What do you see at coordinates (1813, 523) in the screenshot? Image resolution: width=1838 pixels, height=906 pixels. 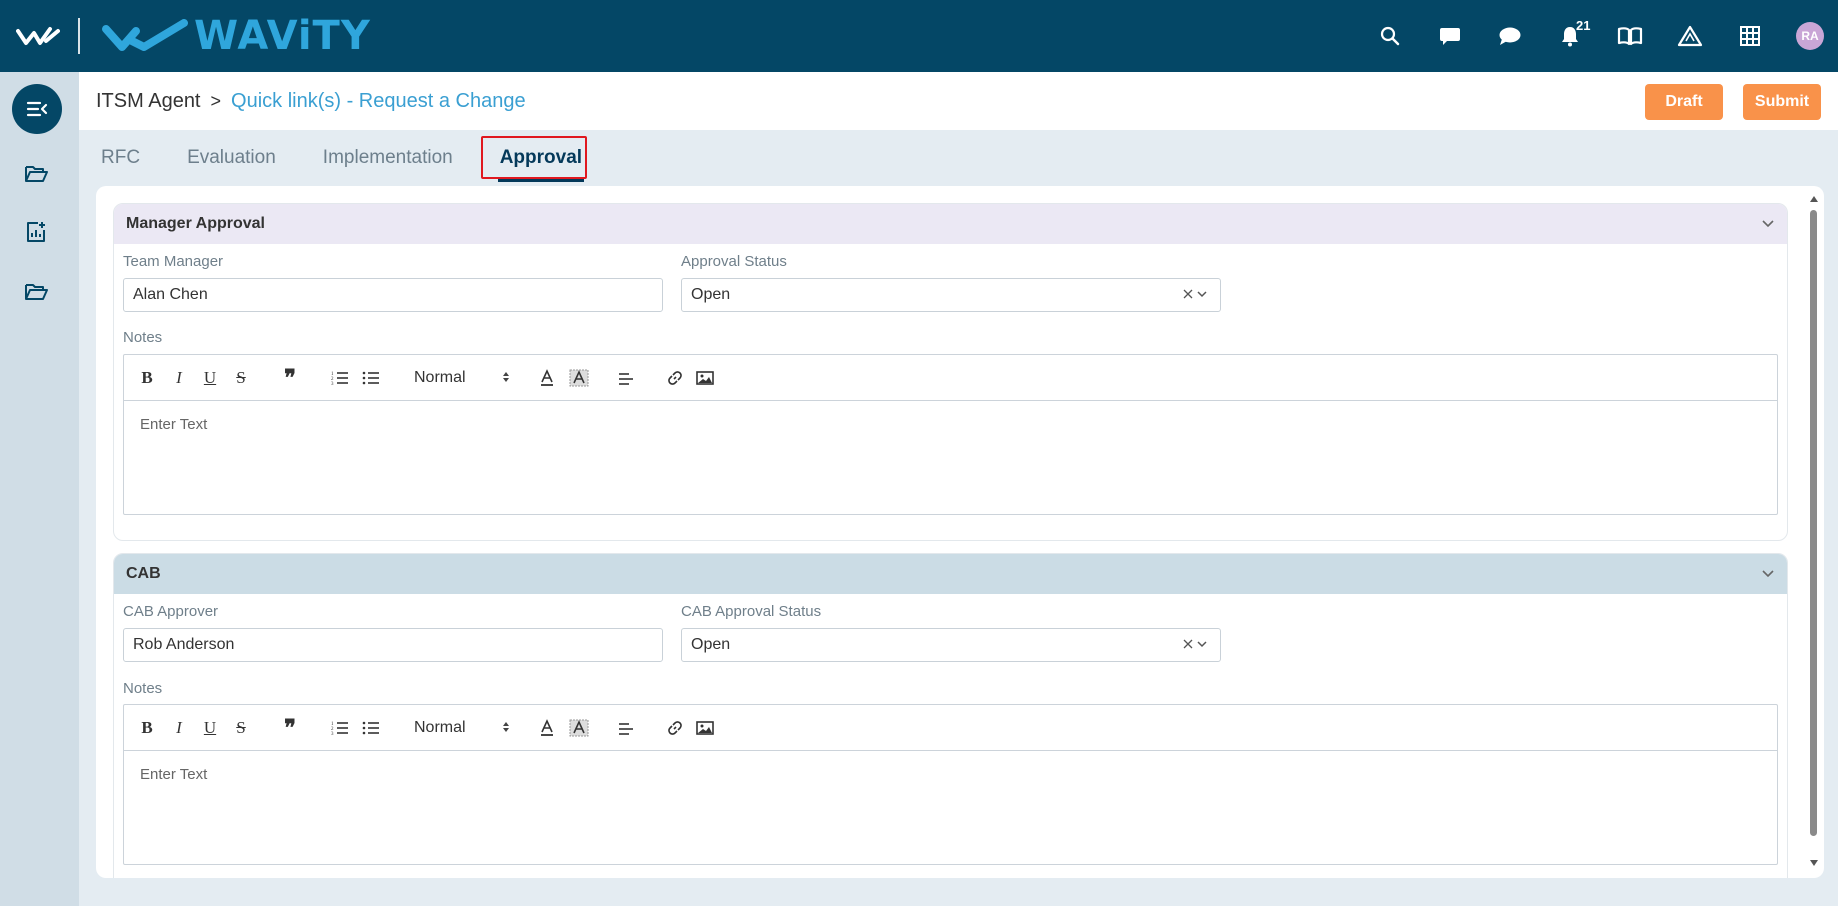 I see `scrollbar-thumb` at bounding box center [1813, 523].